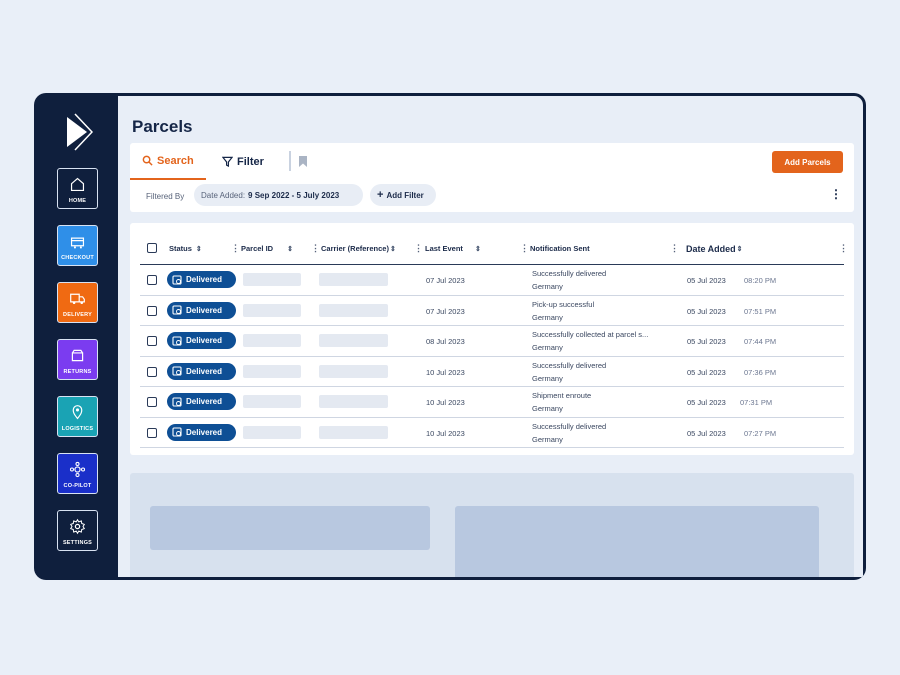 This screenshot has height=675, width=900. I want to click on more-options-icon: ⋮, so click(836, 194).